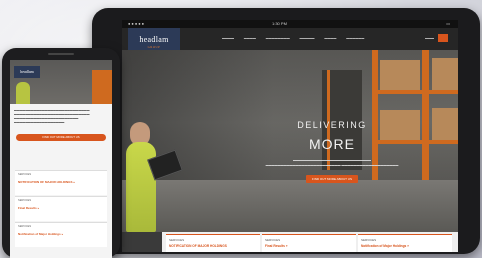 This screenshot has height=258, width=482. Describe the element at coordinates (448, 23) in the screenshot. I see `battery-icon: ▭` at that location.